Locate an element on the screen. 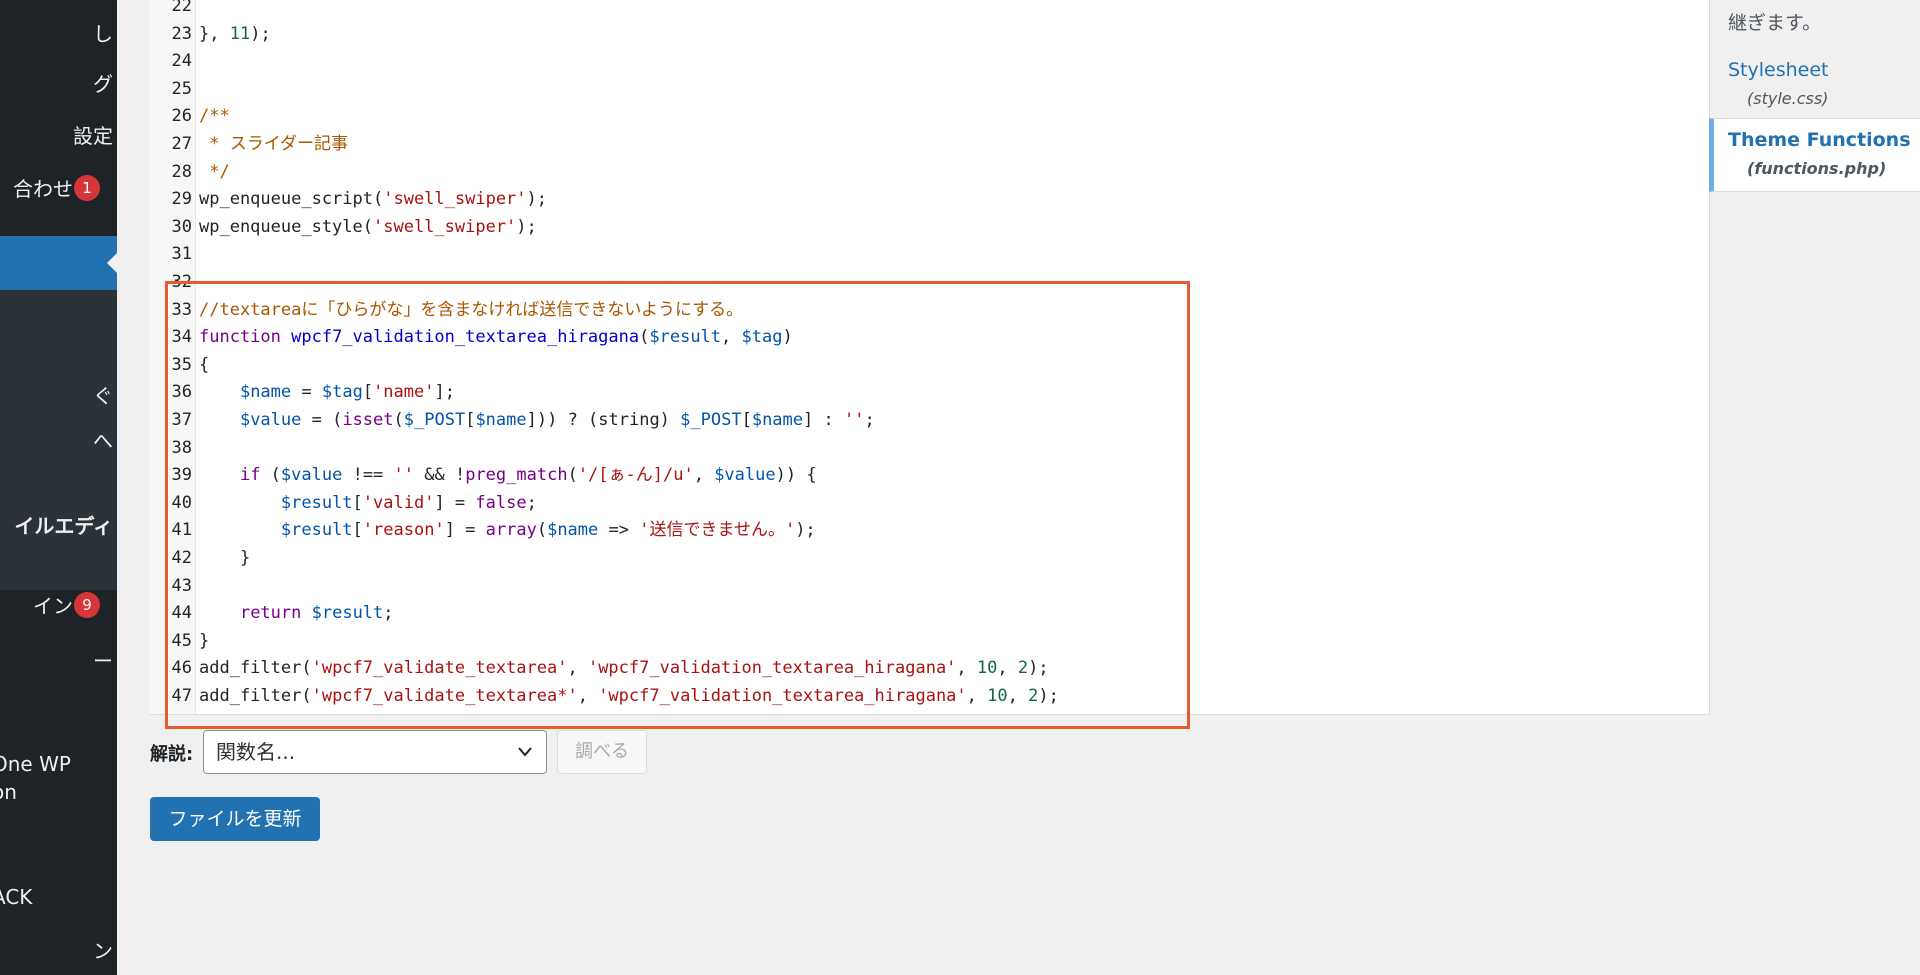  sidebar-item: 設定 is located at coordinates (93, 134).